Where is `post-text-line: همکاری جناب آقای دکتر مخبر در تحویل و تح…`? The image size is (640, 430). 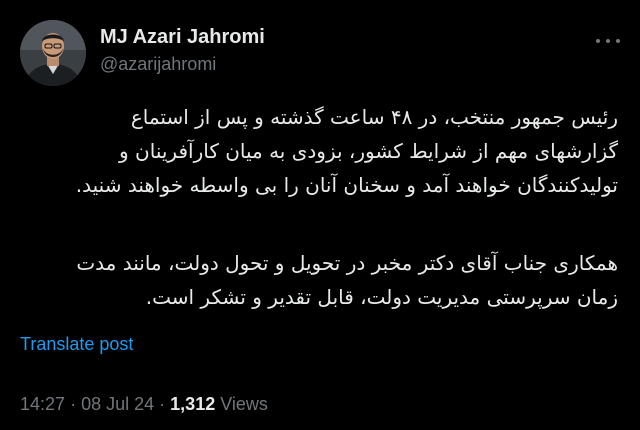 post-text-line: همکاری جناب آقای دکتر مخبر در تحویل و تح… is located at coordinates (347, 263).